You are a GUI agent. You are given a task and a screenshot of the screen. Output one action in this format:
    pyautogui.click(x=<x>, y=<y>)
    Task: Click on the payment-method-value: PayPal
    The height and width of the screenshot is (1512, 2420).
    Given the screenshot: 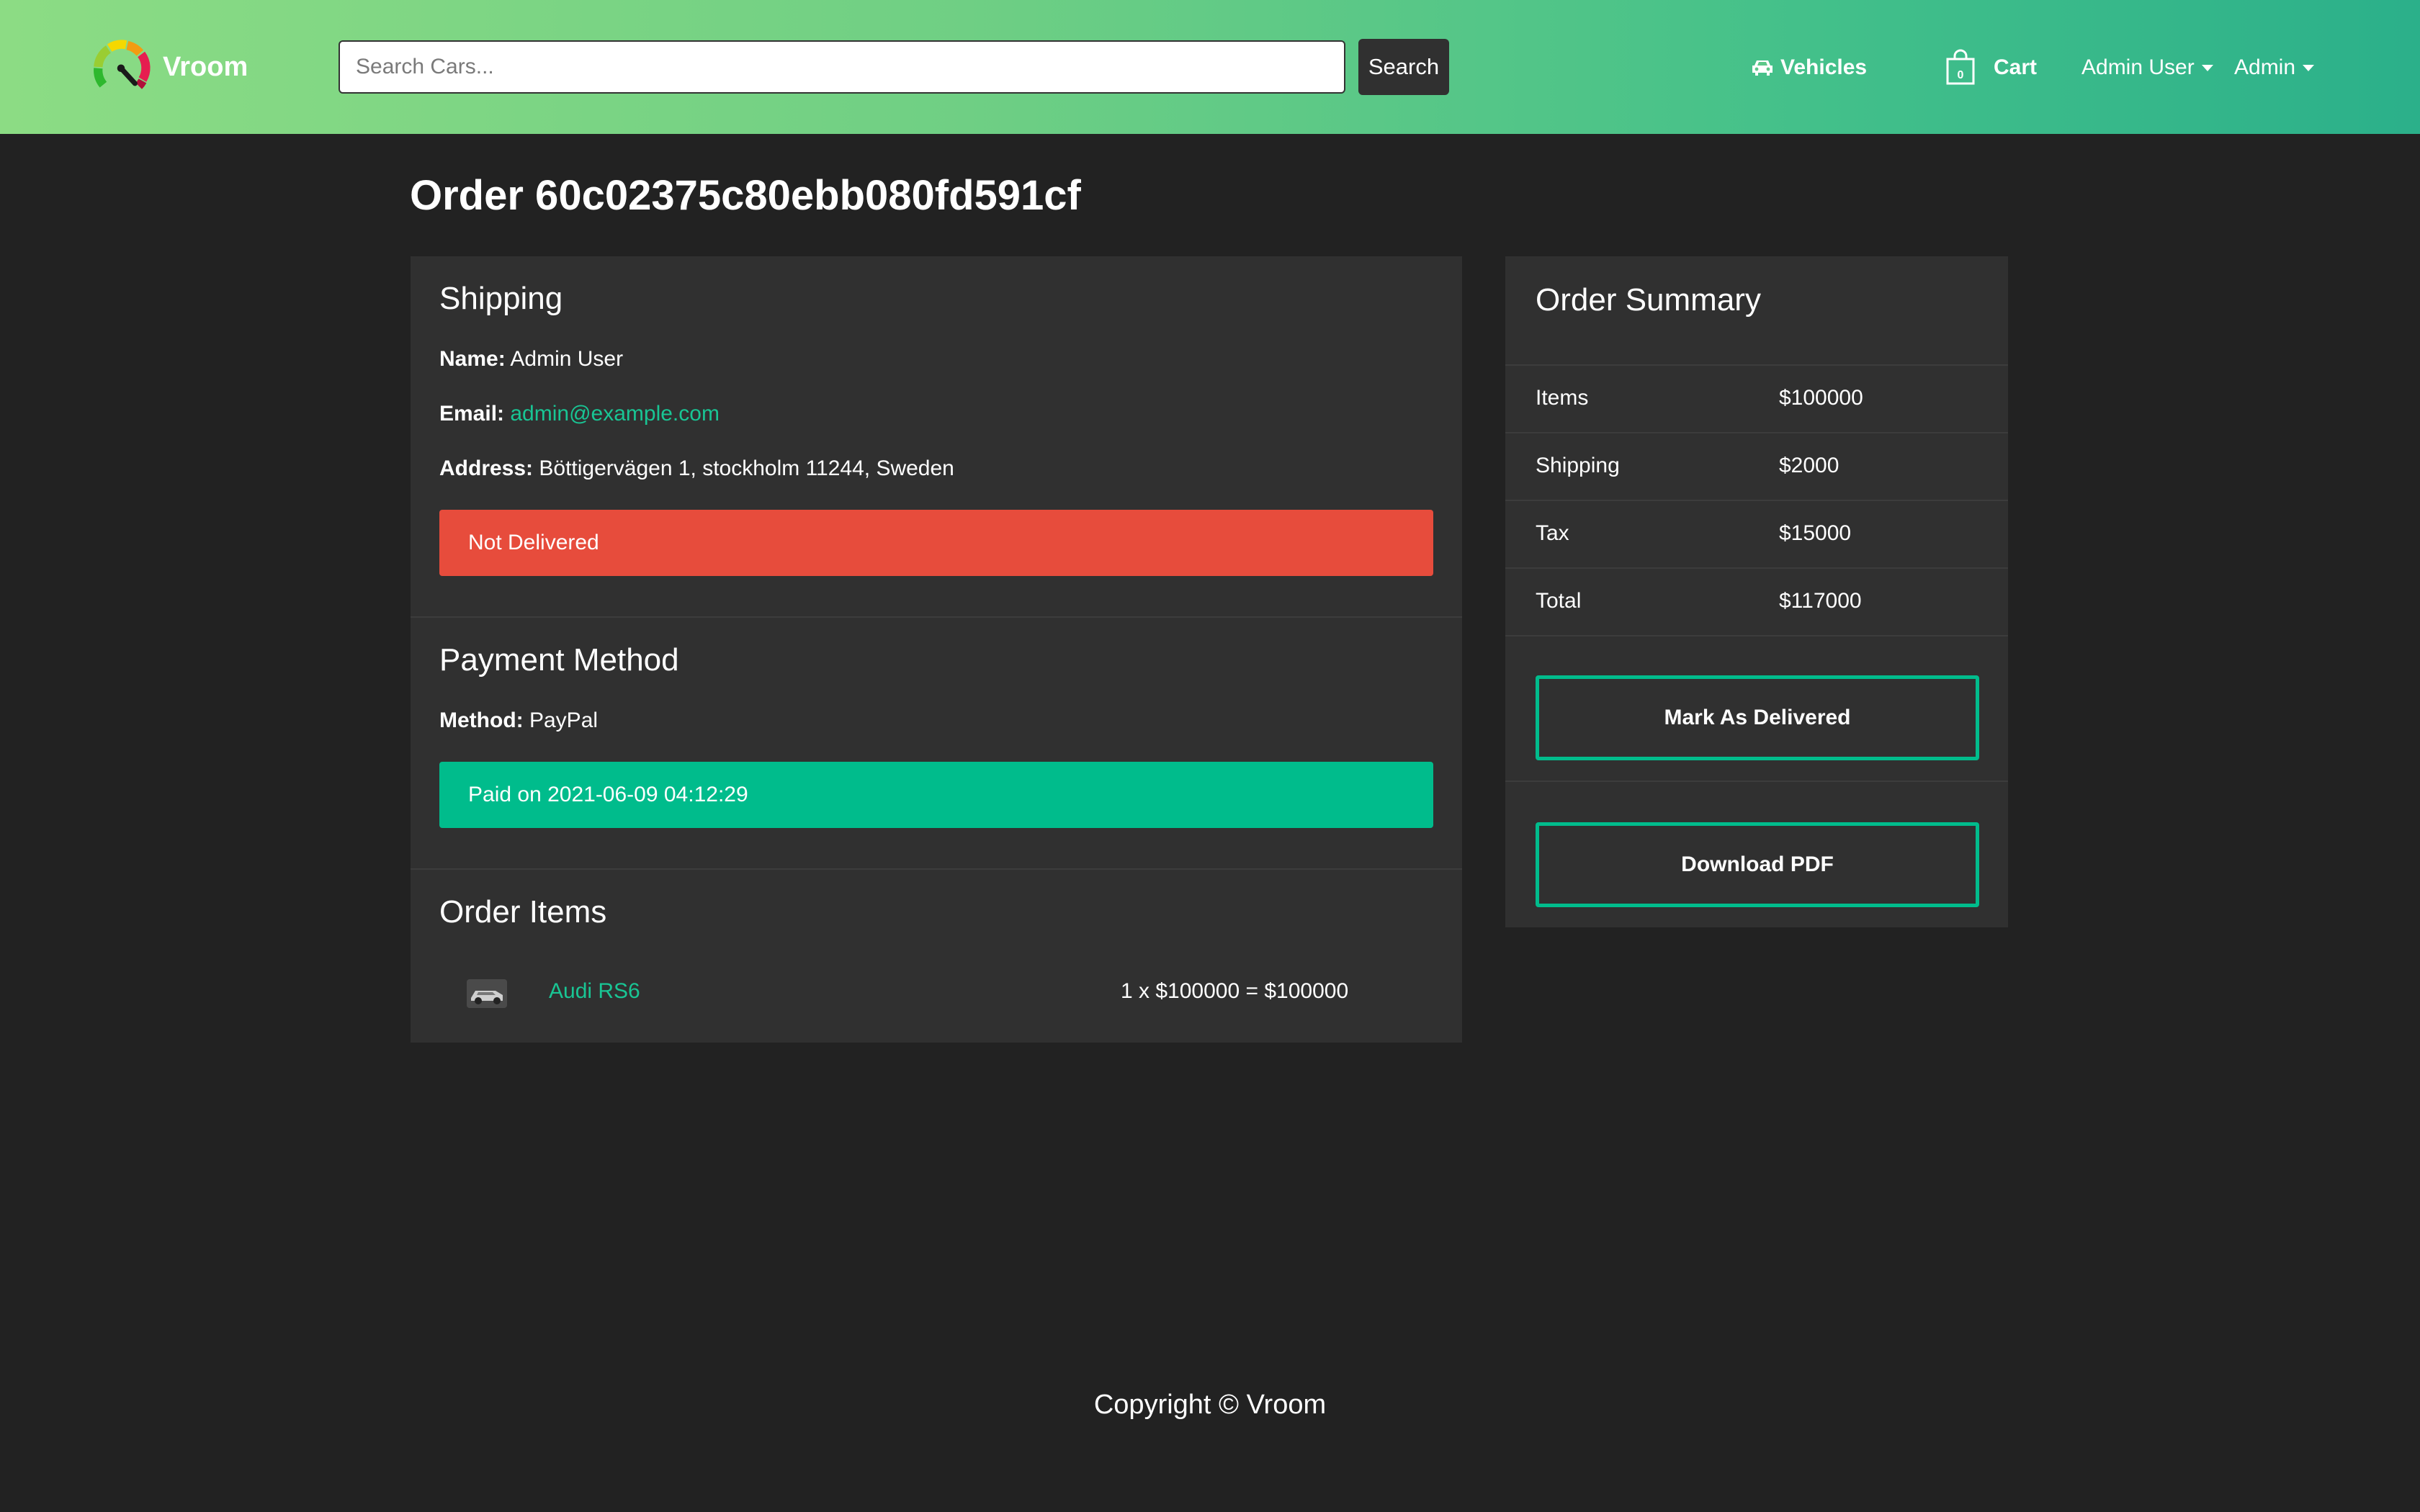 What is the action you would take?
    pyautogui.click(x=564, y=720)
    